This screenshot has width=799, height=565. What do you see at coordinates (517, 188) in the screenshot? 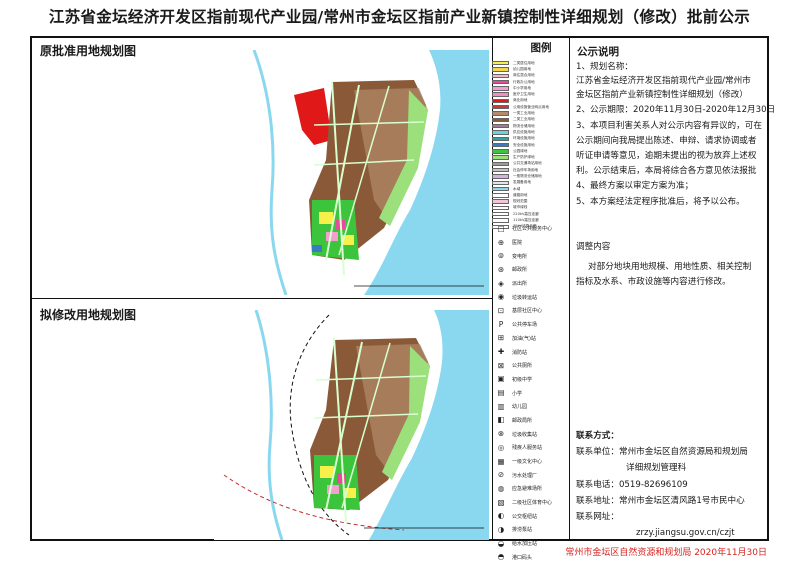
I see `legend-label: 水域` at bounding box center [517, 188].